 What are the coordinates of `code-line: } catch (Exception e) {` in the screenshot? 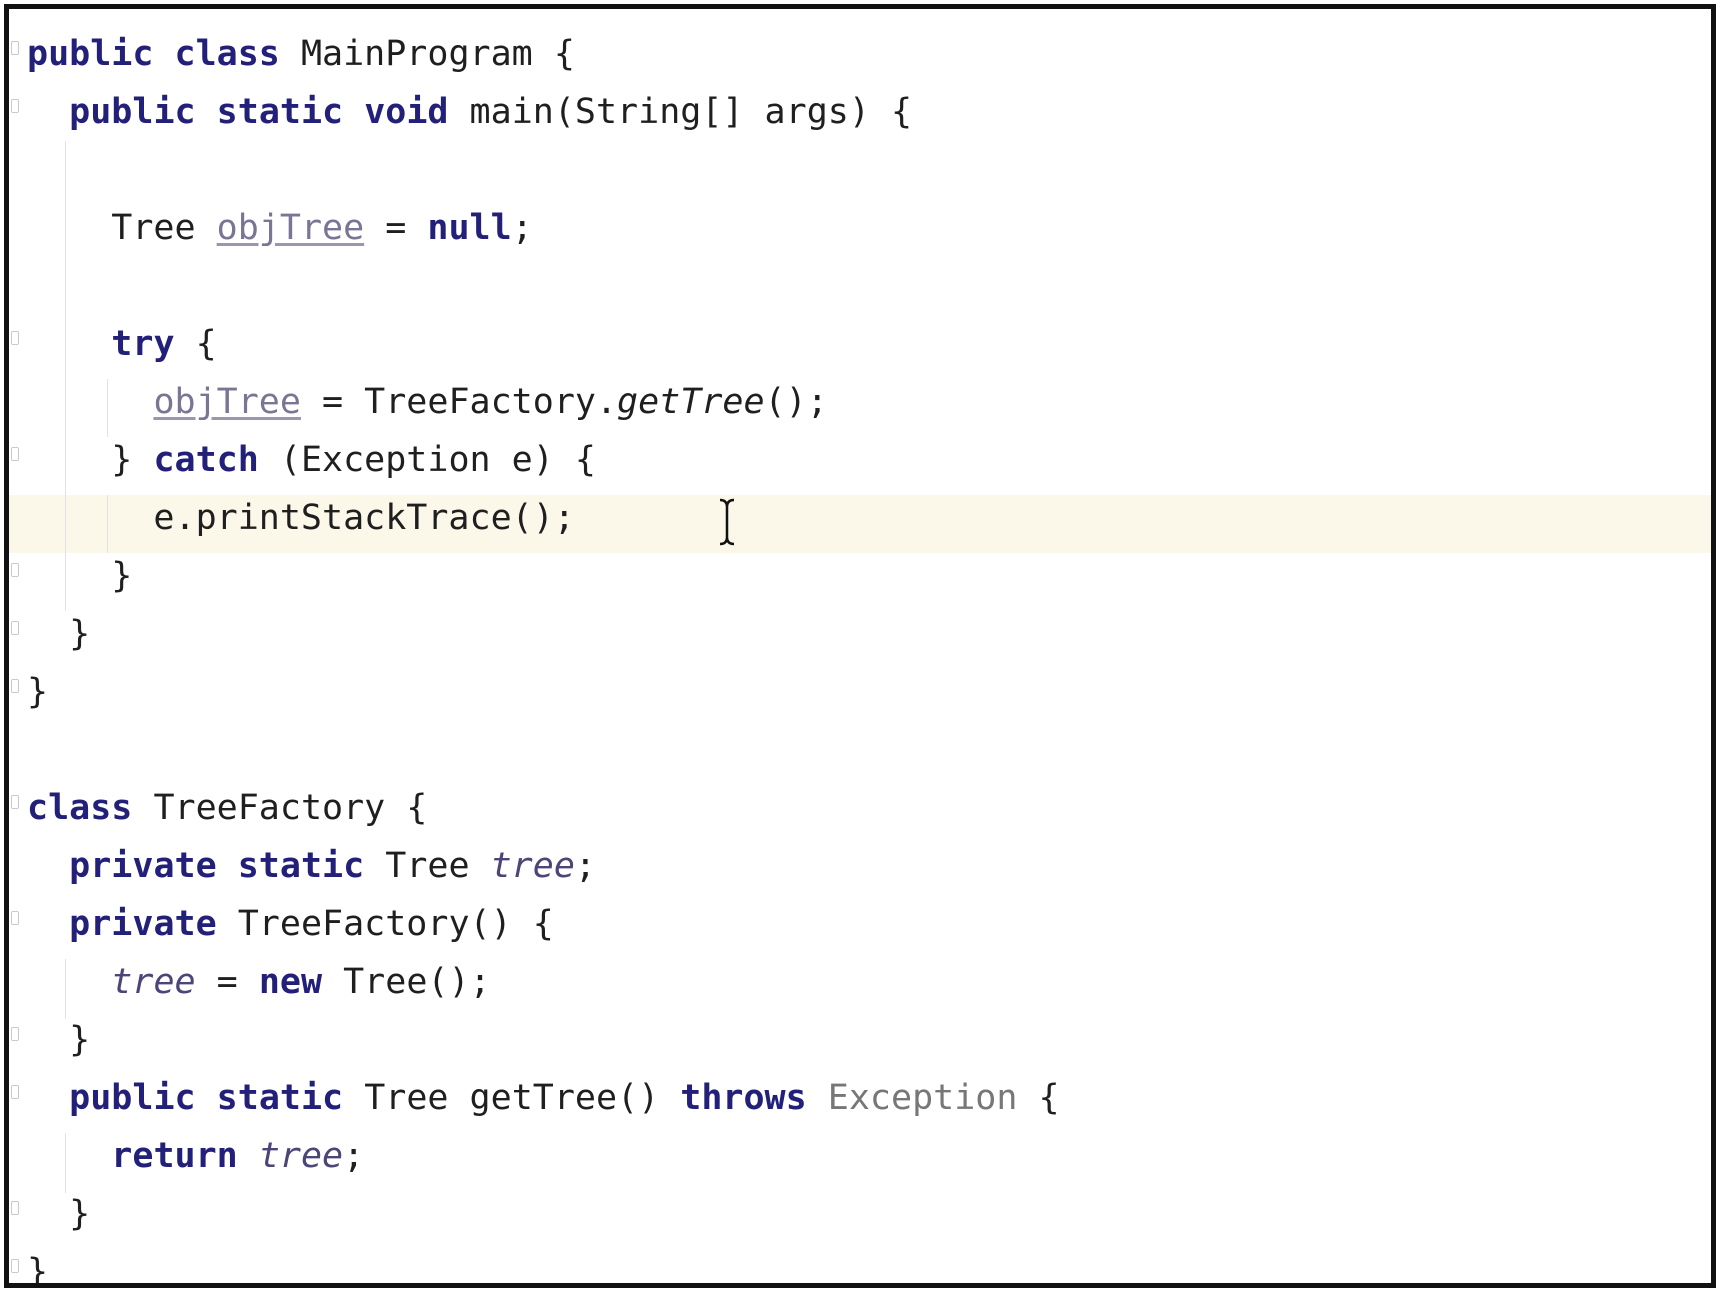 It's located at (311, 460).